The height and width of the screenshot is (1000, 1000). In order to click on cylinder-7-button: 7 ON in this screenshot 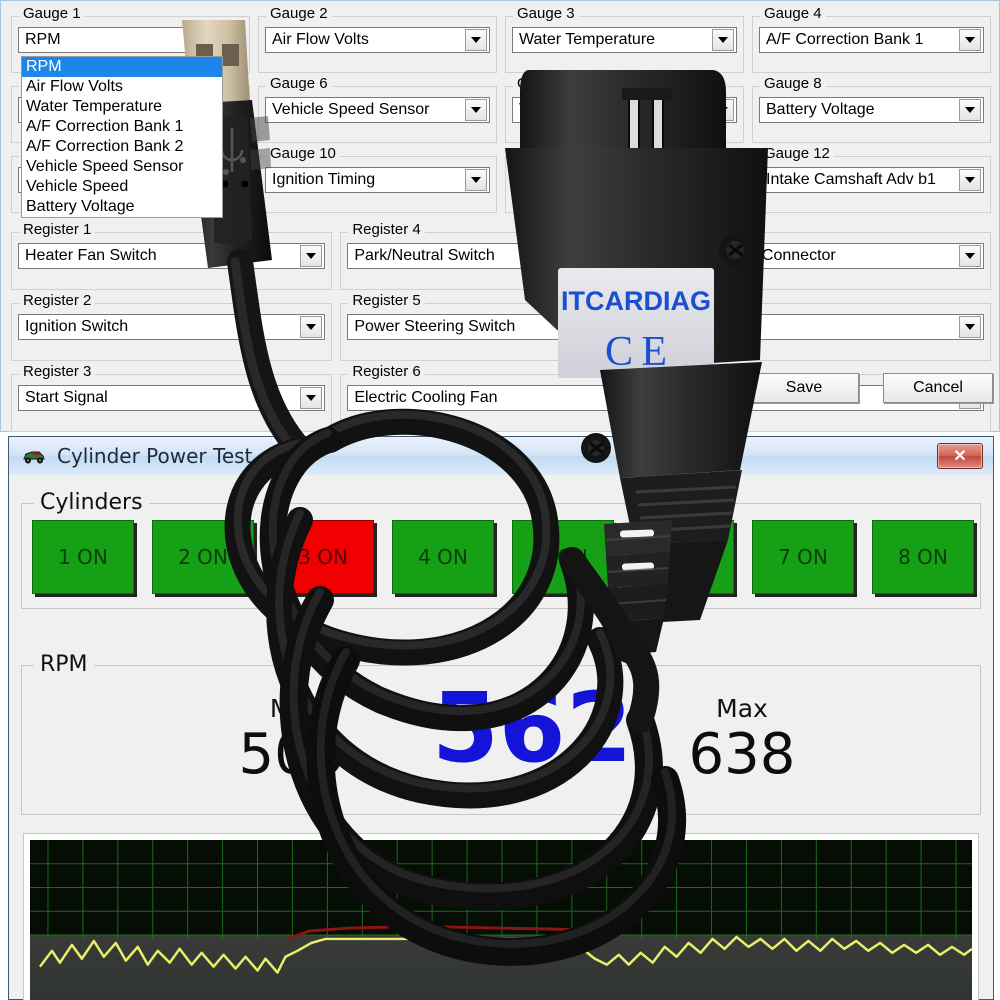, I will do `click(803, 557)`.